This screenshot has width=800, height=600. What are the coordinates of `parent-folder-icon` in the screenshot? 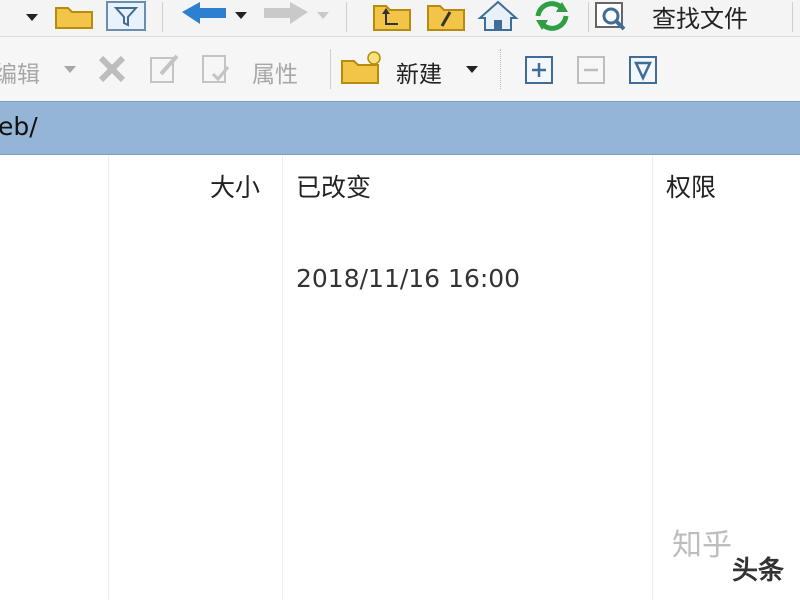 It's located at (392, 16).